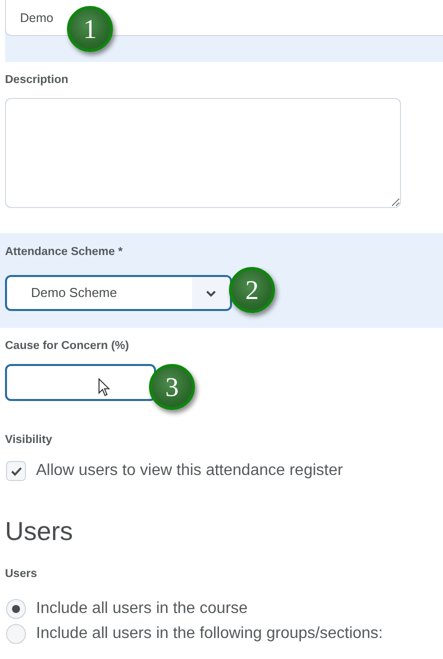 Image resolution: width=443 pixels, height=659 pixels. I want to click on field-label: Attendance Scheme *, so click(64, 252).